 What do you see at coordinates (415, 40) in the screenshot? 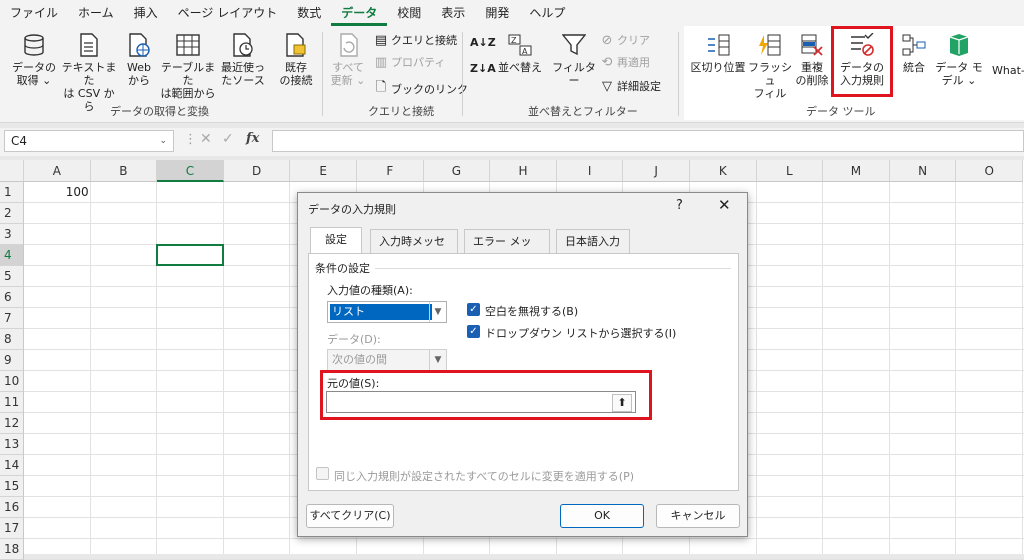
I see `queries-connections-button: ▤ クエリと接続` at bounding box center [415, 40].